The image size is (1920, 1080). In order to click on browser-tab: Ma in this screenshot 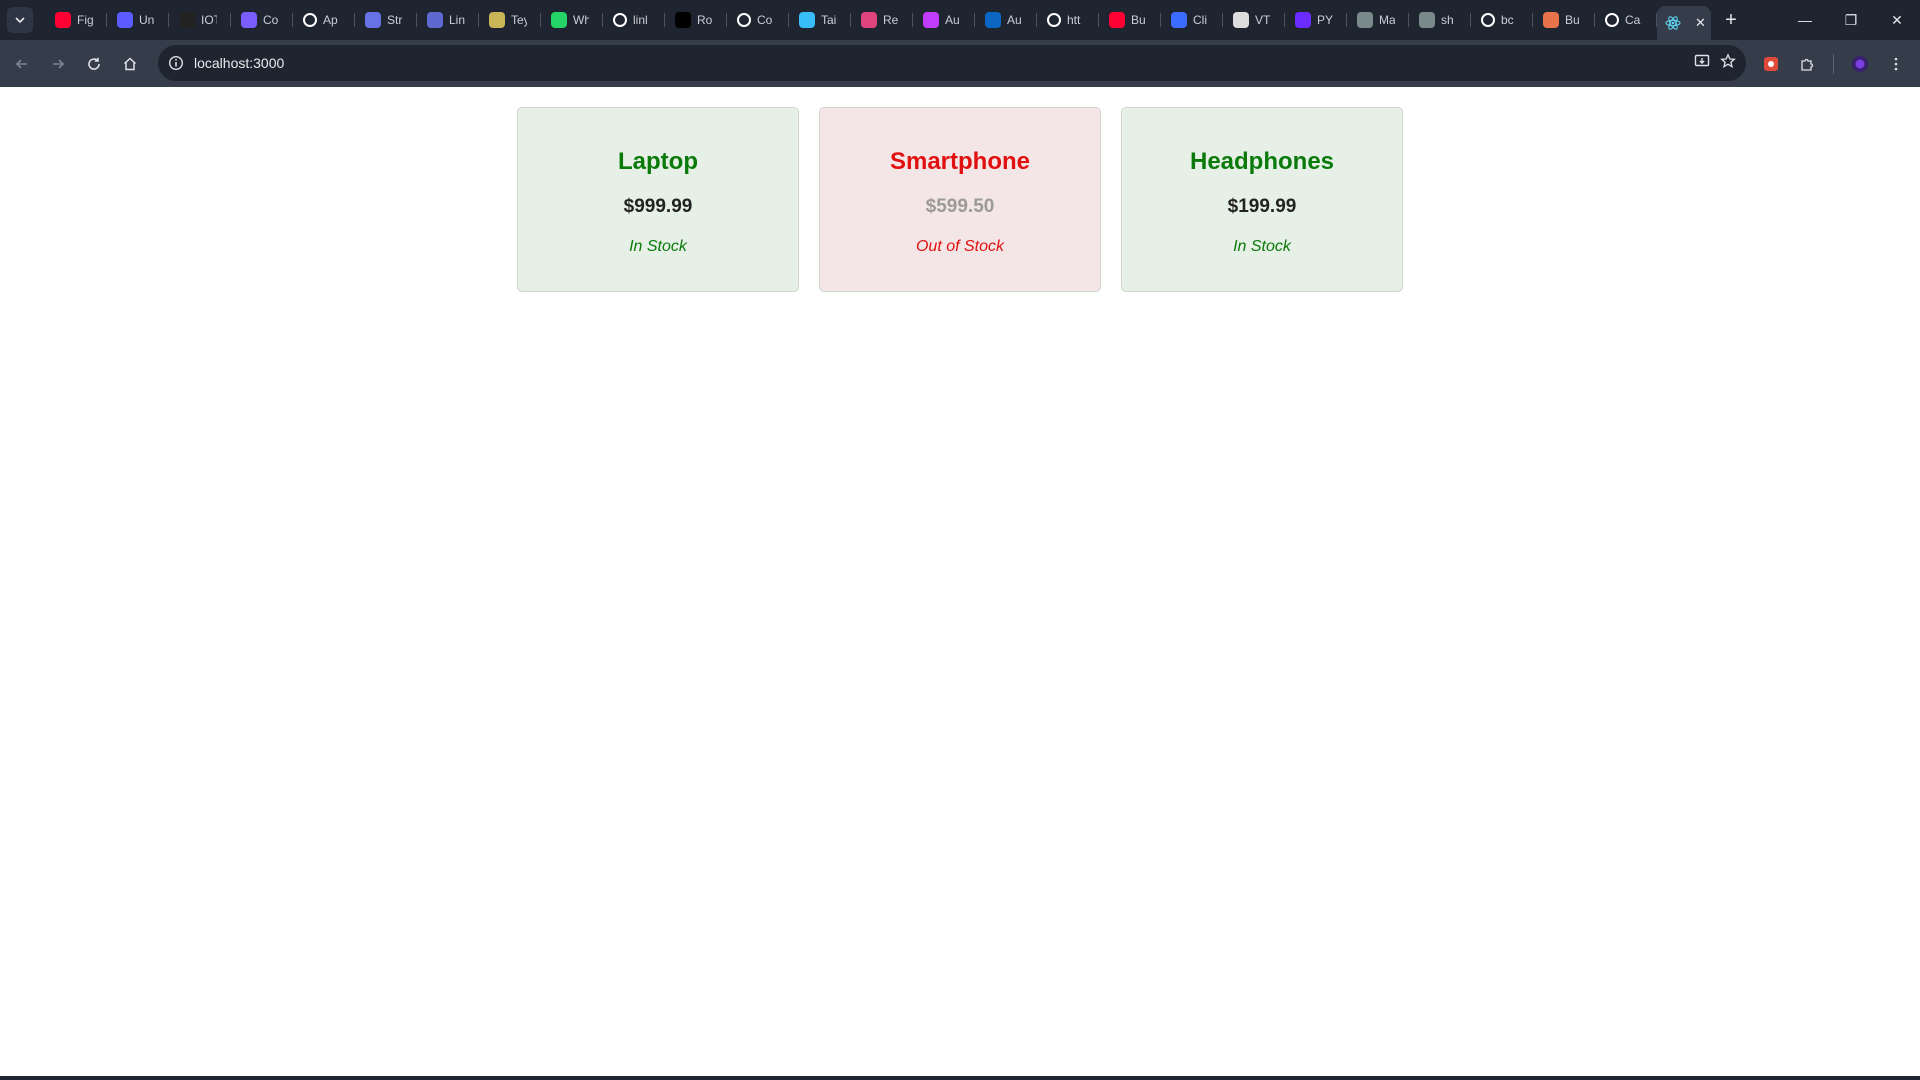, I will do `click(1378, 20)`.